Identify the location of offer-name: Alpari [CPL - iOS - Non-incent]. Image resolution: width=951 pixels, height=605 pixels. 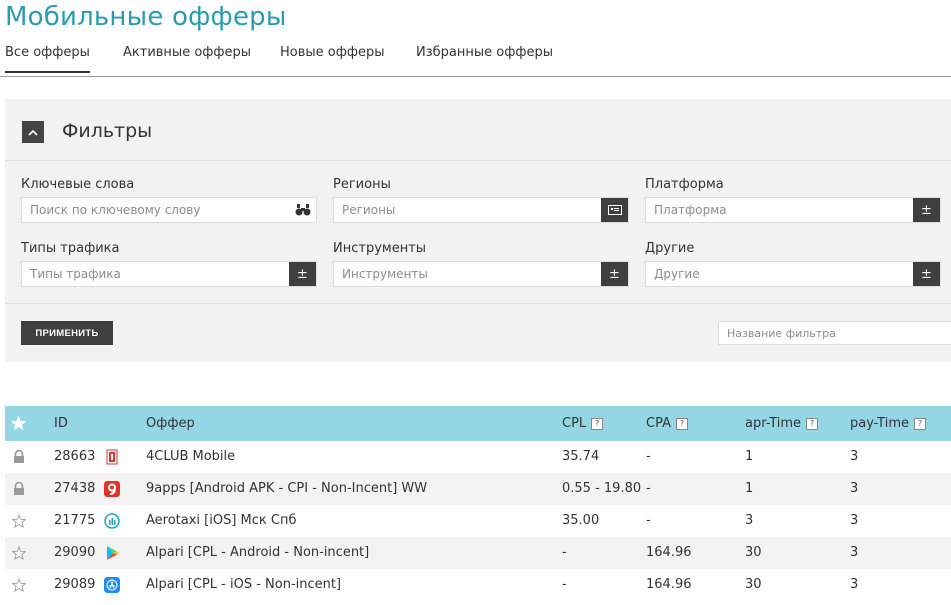
(243, 584).